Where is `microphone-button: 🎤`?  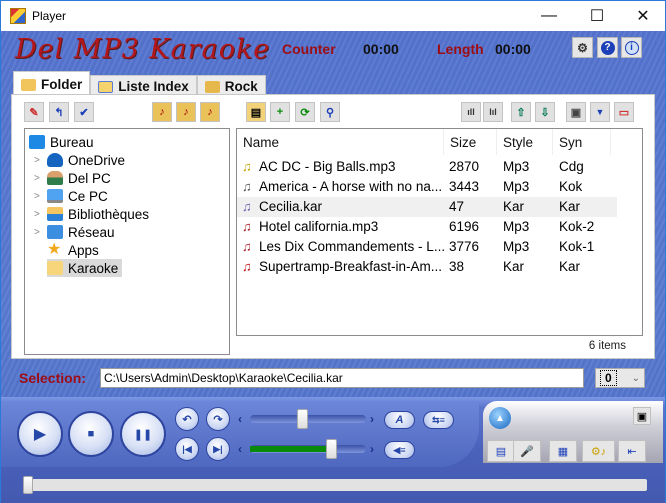
microphone-button: 🎤 is located at coordinates (527, 451).